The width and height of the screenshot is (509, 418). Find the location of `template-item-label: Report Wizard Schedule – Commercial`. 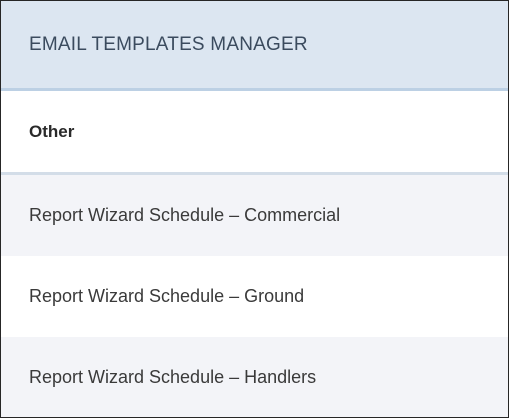

template-item-label: Report Wizard Schedule – Commercial is located at coordinates (185, 215).